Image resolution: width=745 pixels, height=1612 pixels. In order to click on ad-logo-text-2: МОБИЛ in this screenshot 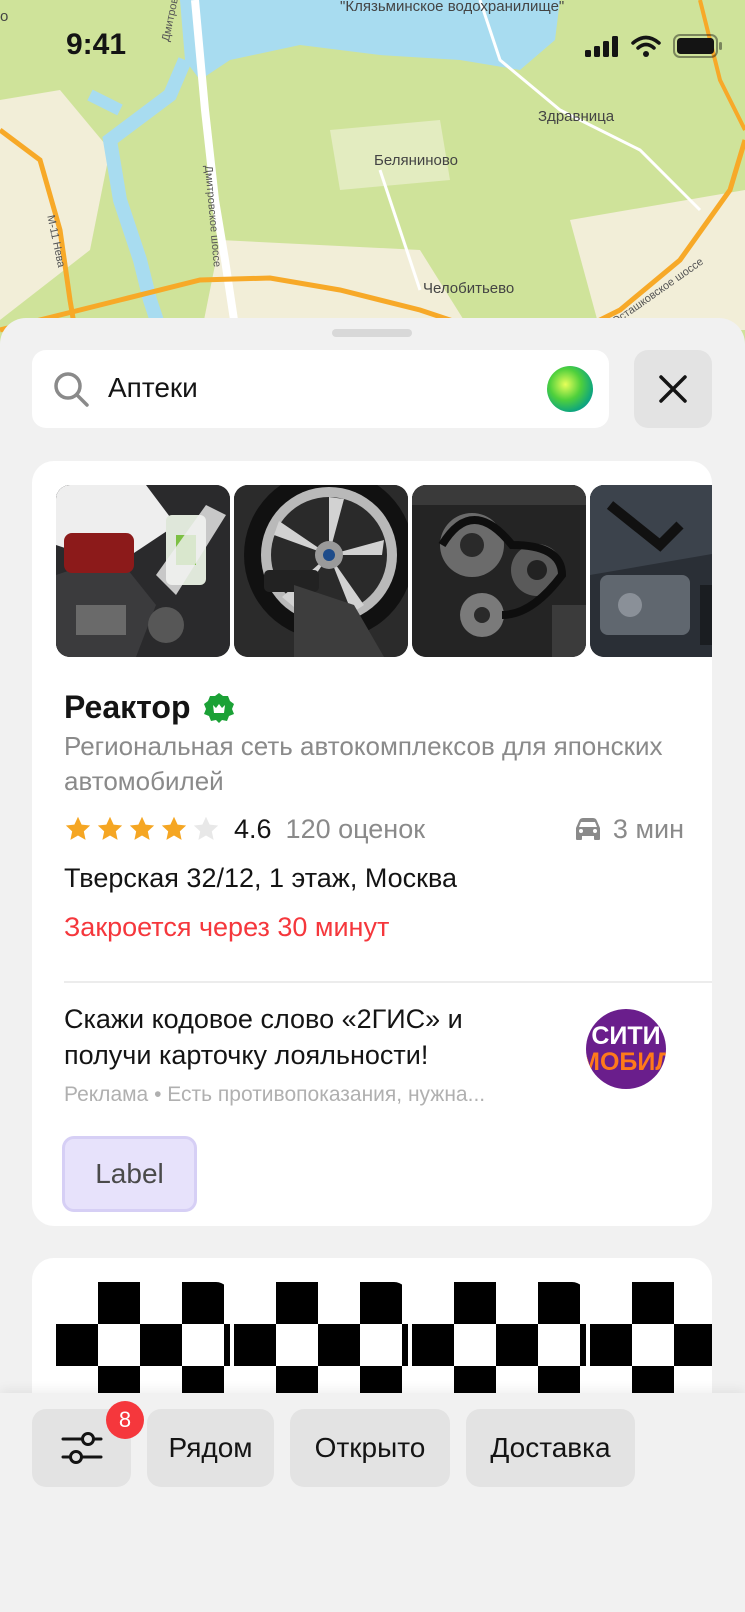, I will do `click(626, 1062)`.